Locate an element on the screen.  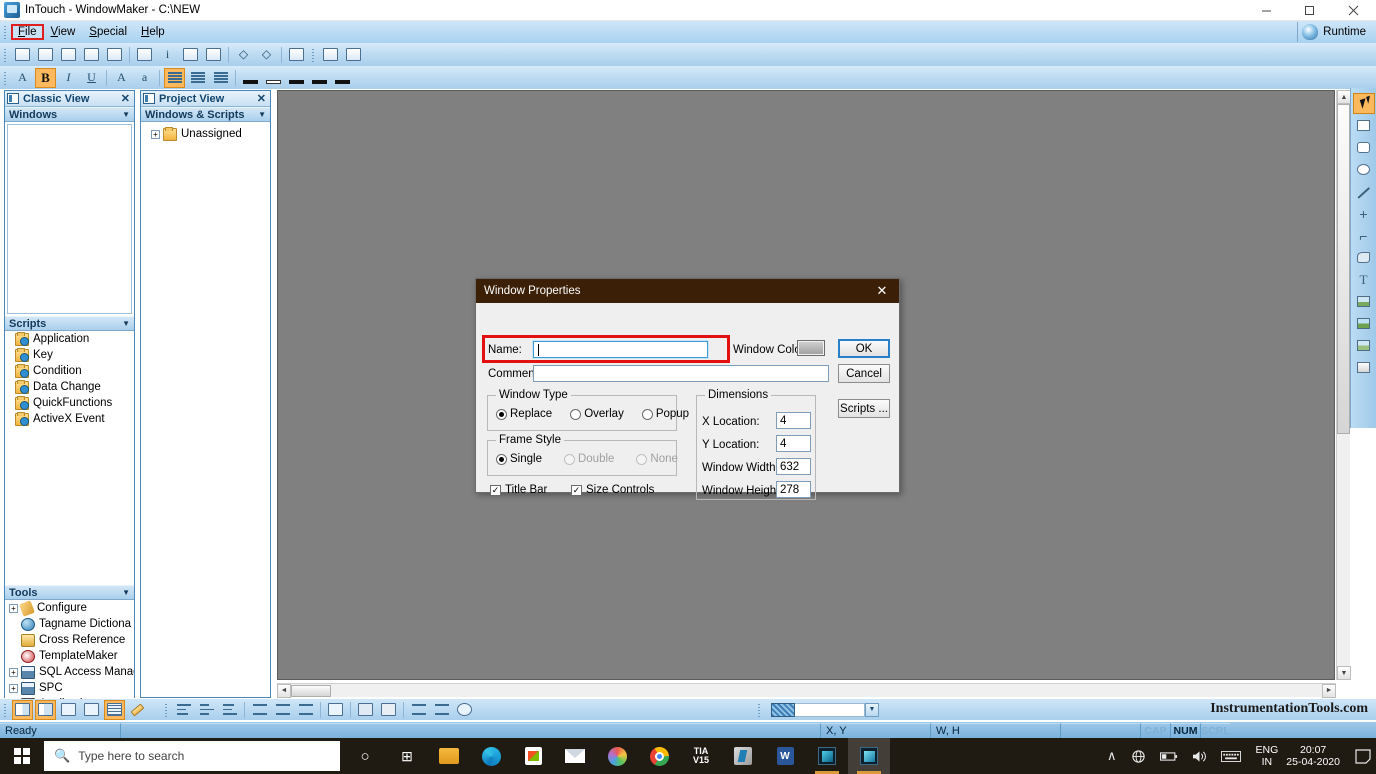
h-v-line-tool: + is located at coordinates (1364, 213).